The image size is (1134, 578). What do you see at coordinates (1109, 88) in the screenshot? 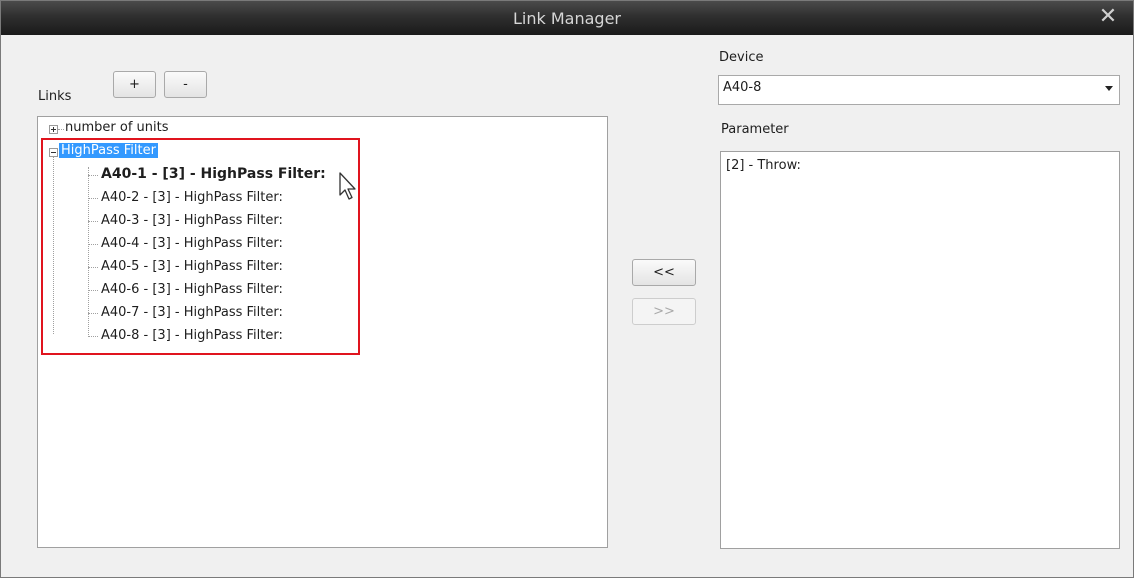
I see `chevron-down-icon` at bounding box center [1109, 88].